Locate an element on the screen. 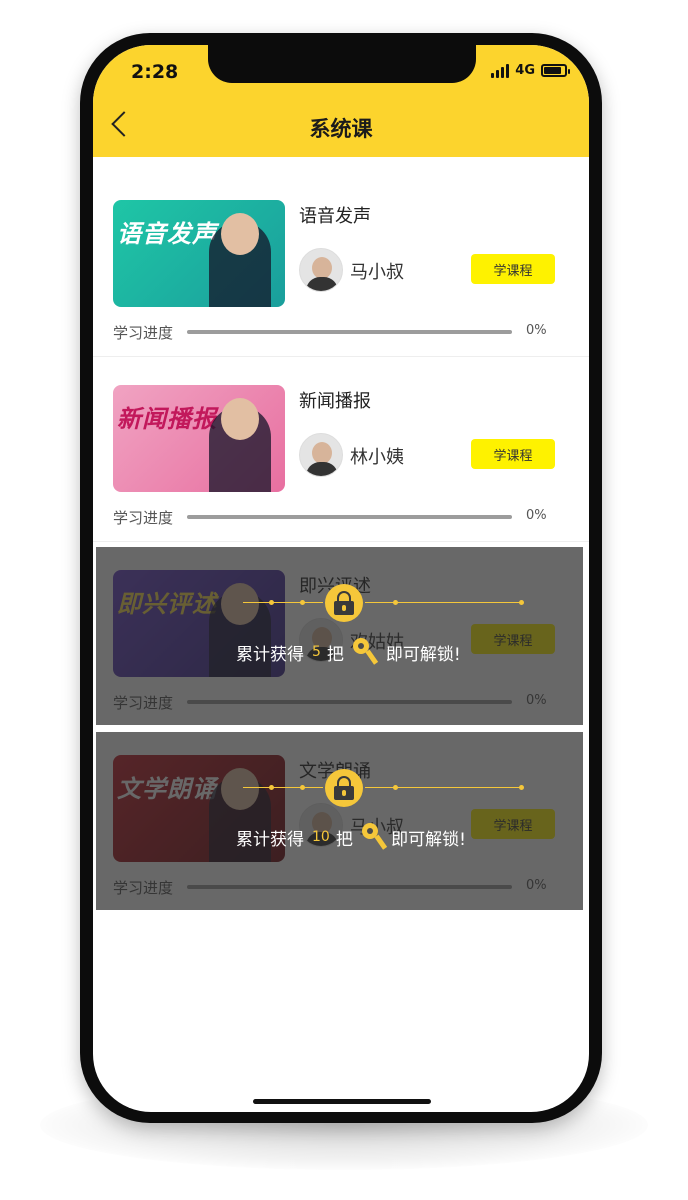  course-title: 语音发声 is located at coordinates (335, 215).